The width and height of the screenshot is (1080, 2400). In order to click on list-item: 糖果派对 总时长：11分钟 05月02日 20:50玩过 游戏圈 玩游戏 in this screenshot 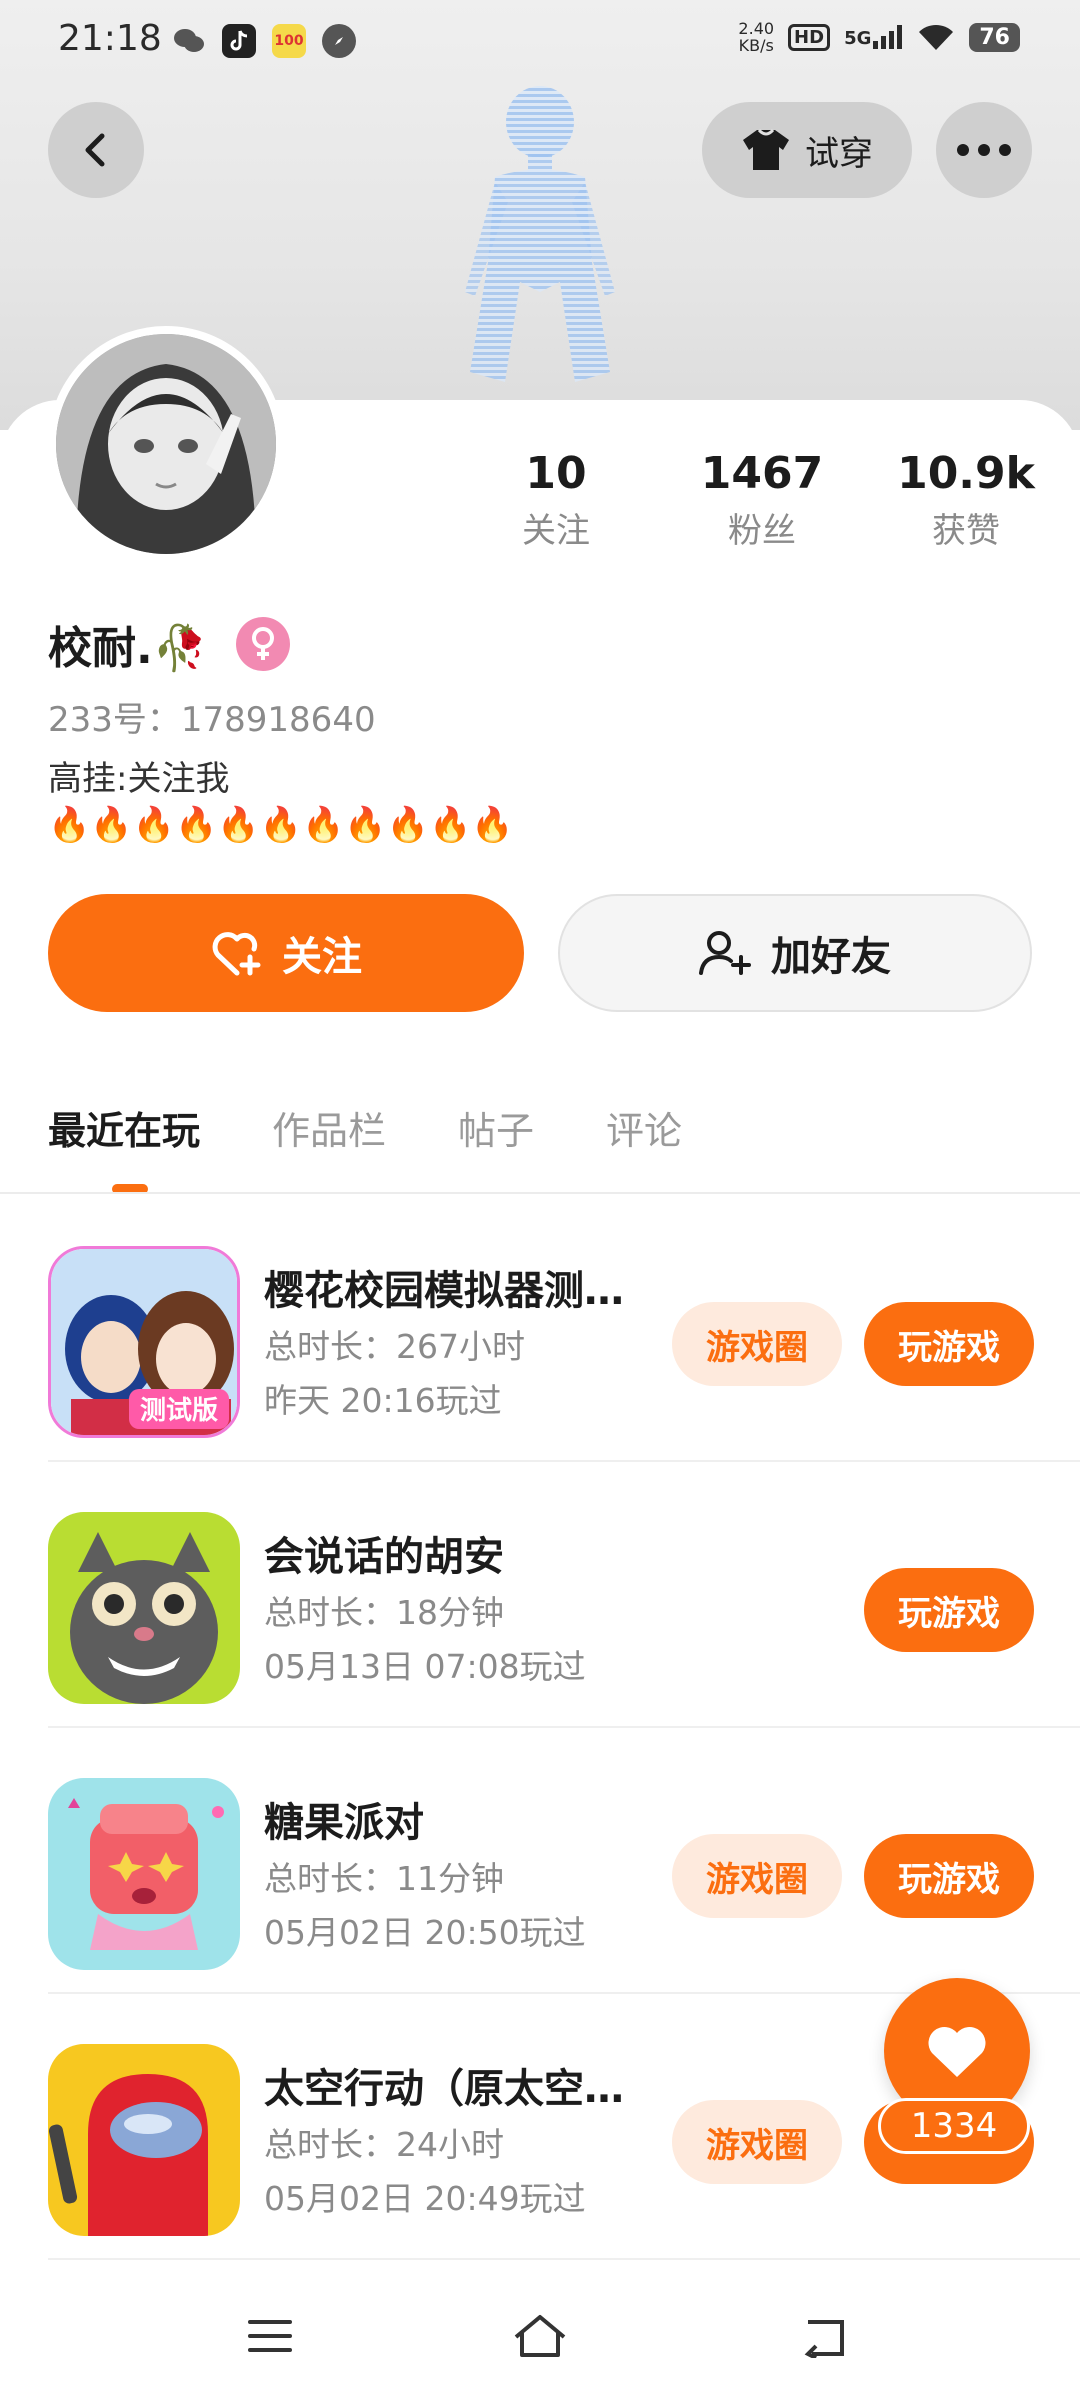, I will do `click(540, 1861)`.